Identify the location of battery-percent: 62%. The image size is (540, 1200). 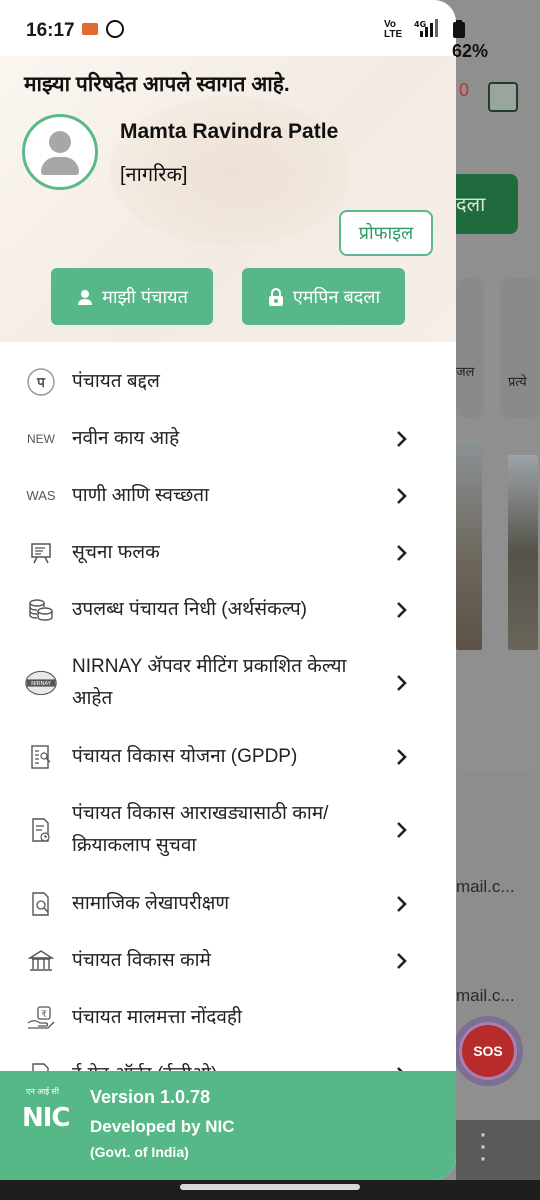
(470, 51).